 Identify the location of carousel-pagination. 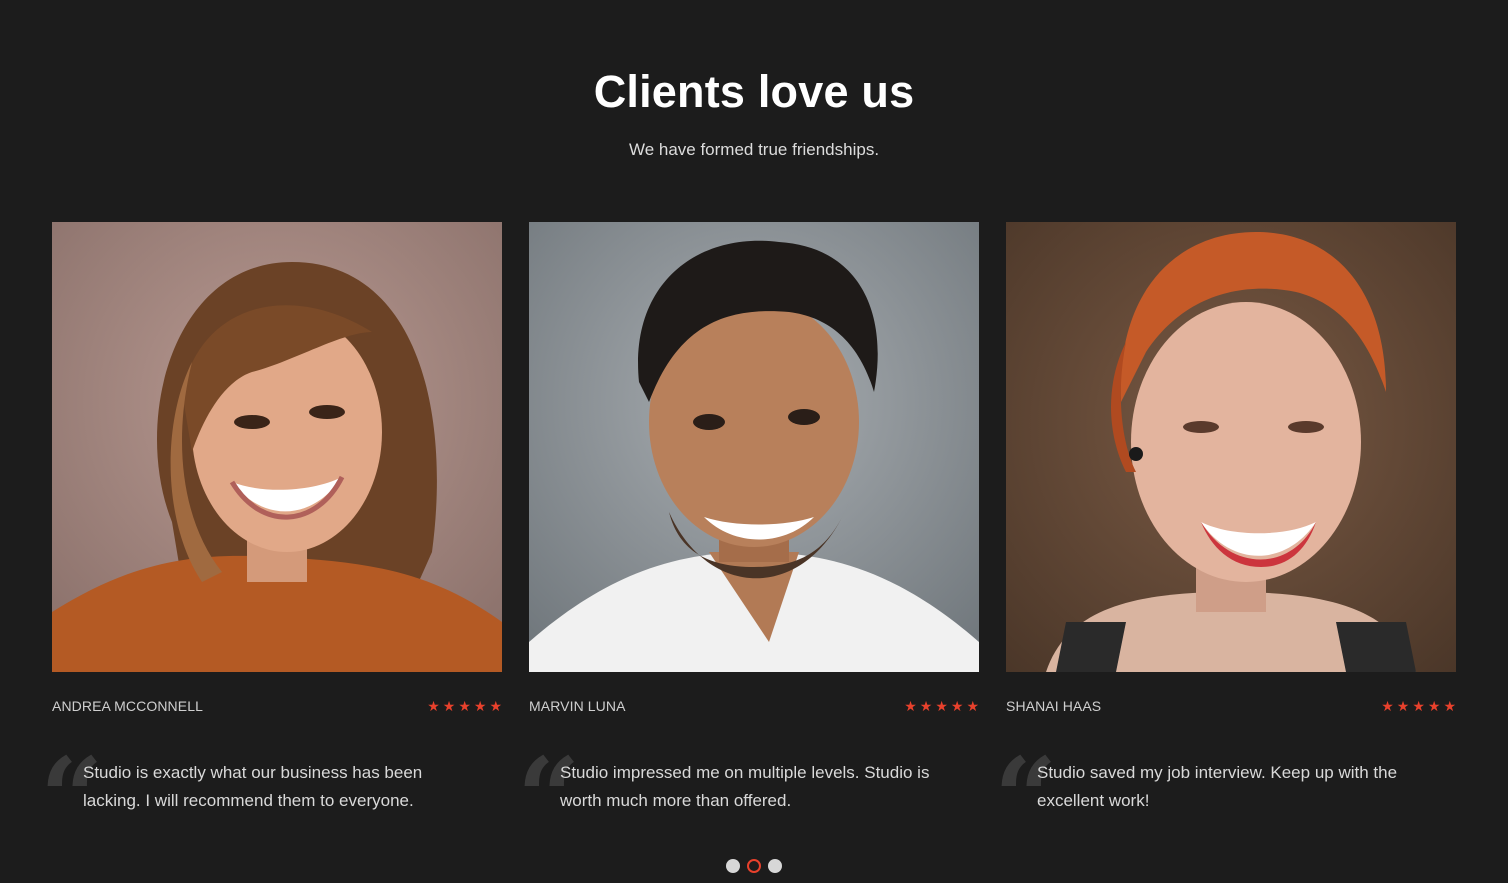
(754, 866).